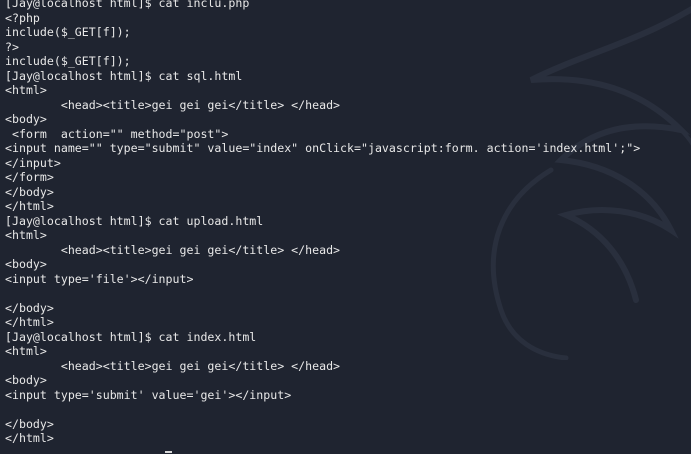 The height and width of the screenshot is (454, 691). What do you see at coordinates (127, 5) in the screenshot?
I see `prompt-line: [Jay@localhost html]$ cat inclu.php` at bounding box center [127, 5].